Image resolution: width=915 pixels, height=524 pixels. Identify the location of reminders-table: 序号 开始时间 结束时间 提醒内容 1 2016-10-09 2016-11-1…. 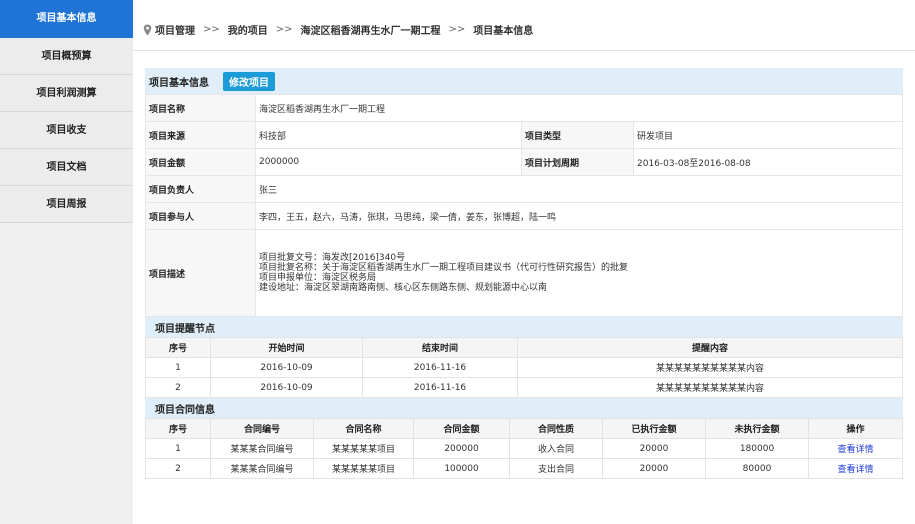
(524, 367).